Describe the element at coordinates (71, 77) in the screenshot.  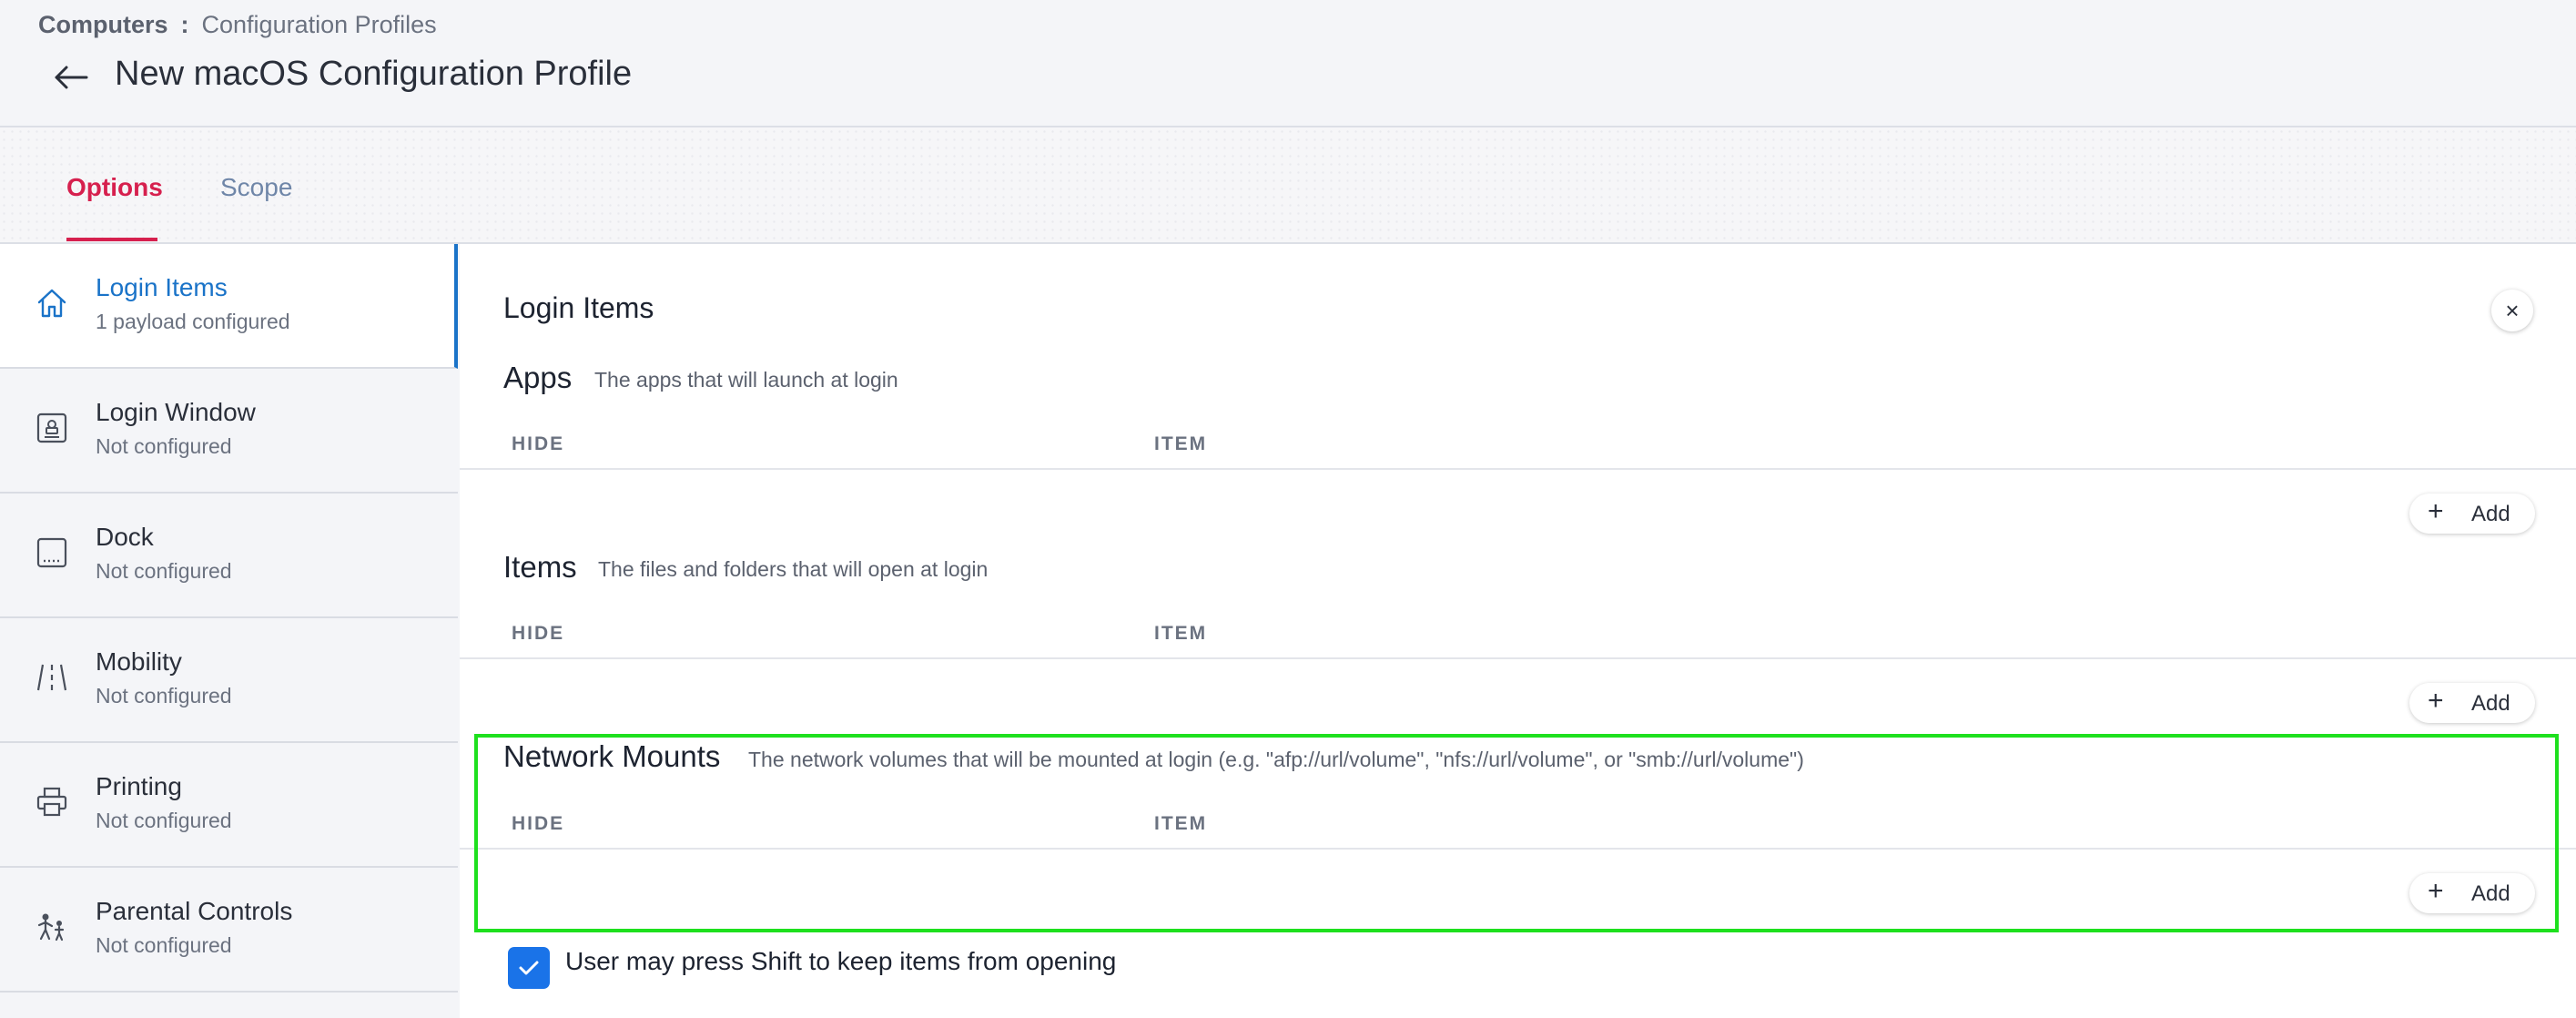
I see `back-arrow-icon` at that location.